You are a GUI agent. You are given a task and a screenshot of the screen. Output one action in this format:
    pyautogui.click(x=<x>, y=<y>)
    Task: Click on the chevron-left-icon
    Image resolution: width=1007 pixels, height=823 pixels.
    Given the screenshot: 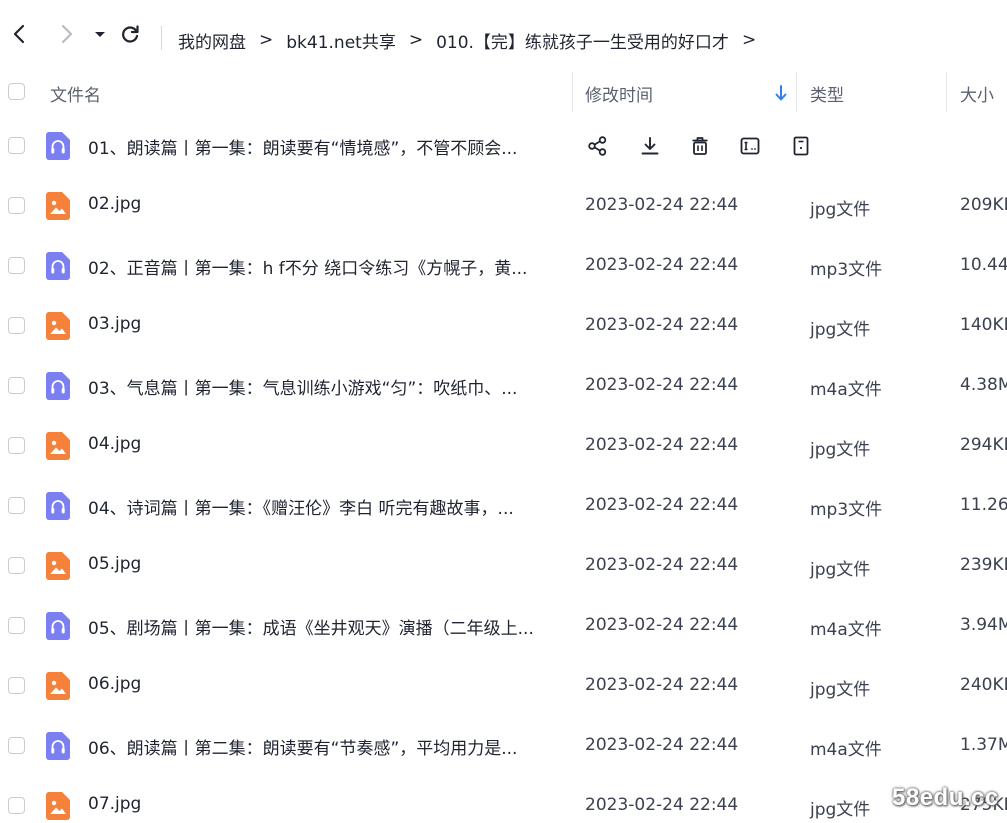 What is the action you would take?
    pyautogui.click(x=19, y=34)
    